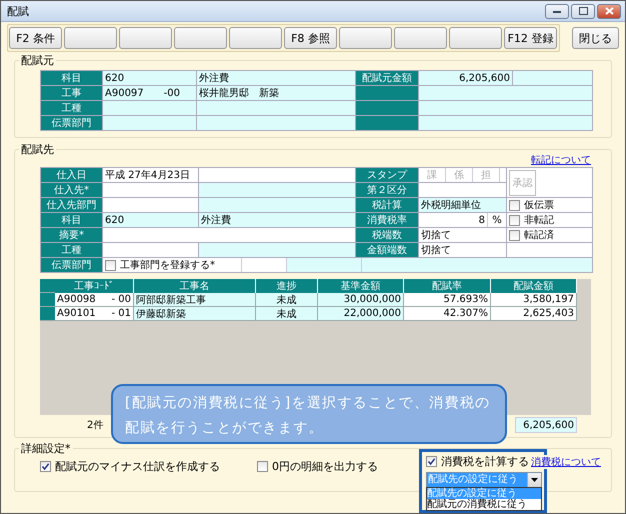 This screenshot has height=514, width=626. I want to click on field-label: 仕入先*, so click(72, 190).